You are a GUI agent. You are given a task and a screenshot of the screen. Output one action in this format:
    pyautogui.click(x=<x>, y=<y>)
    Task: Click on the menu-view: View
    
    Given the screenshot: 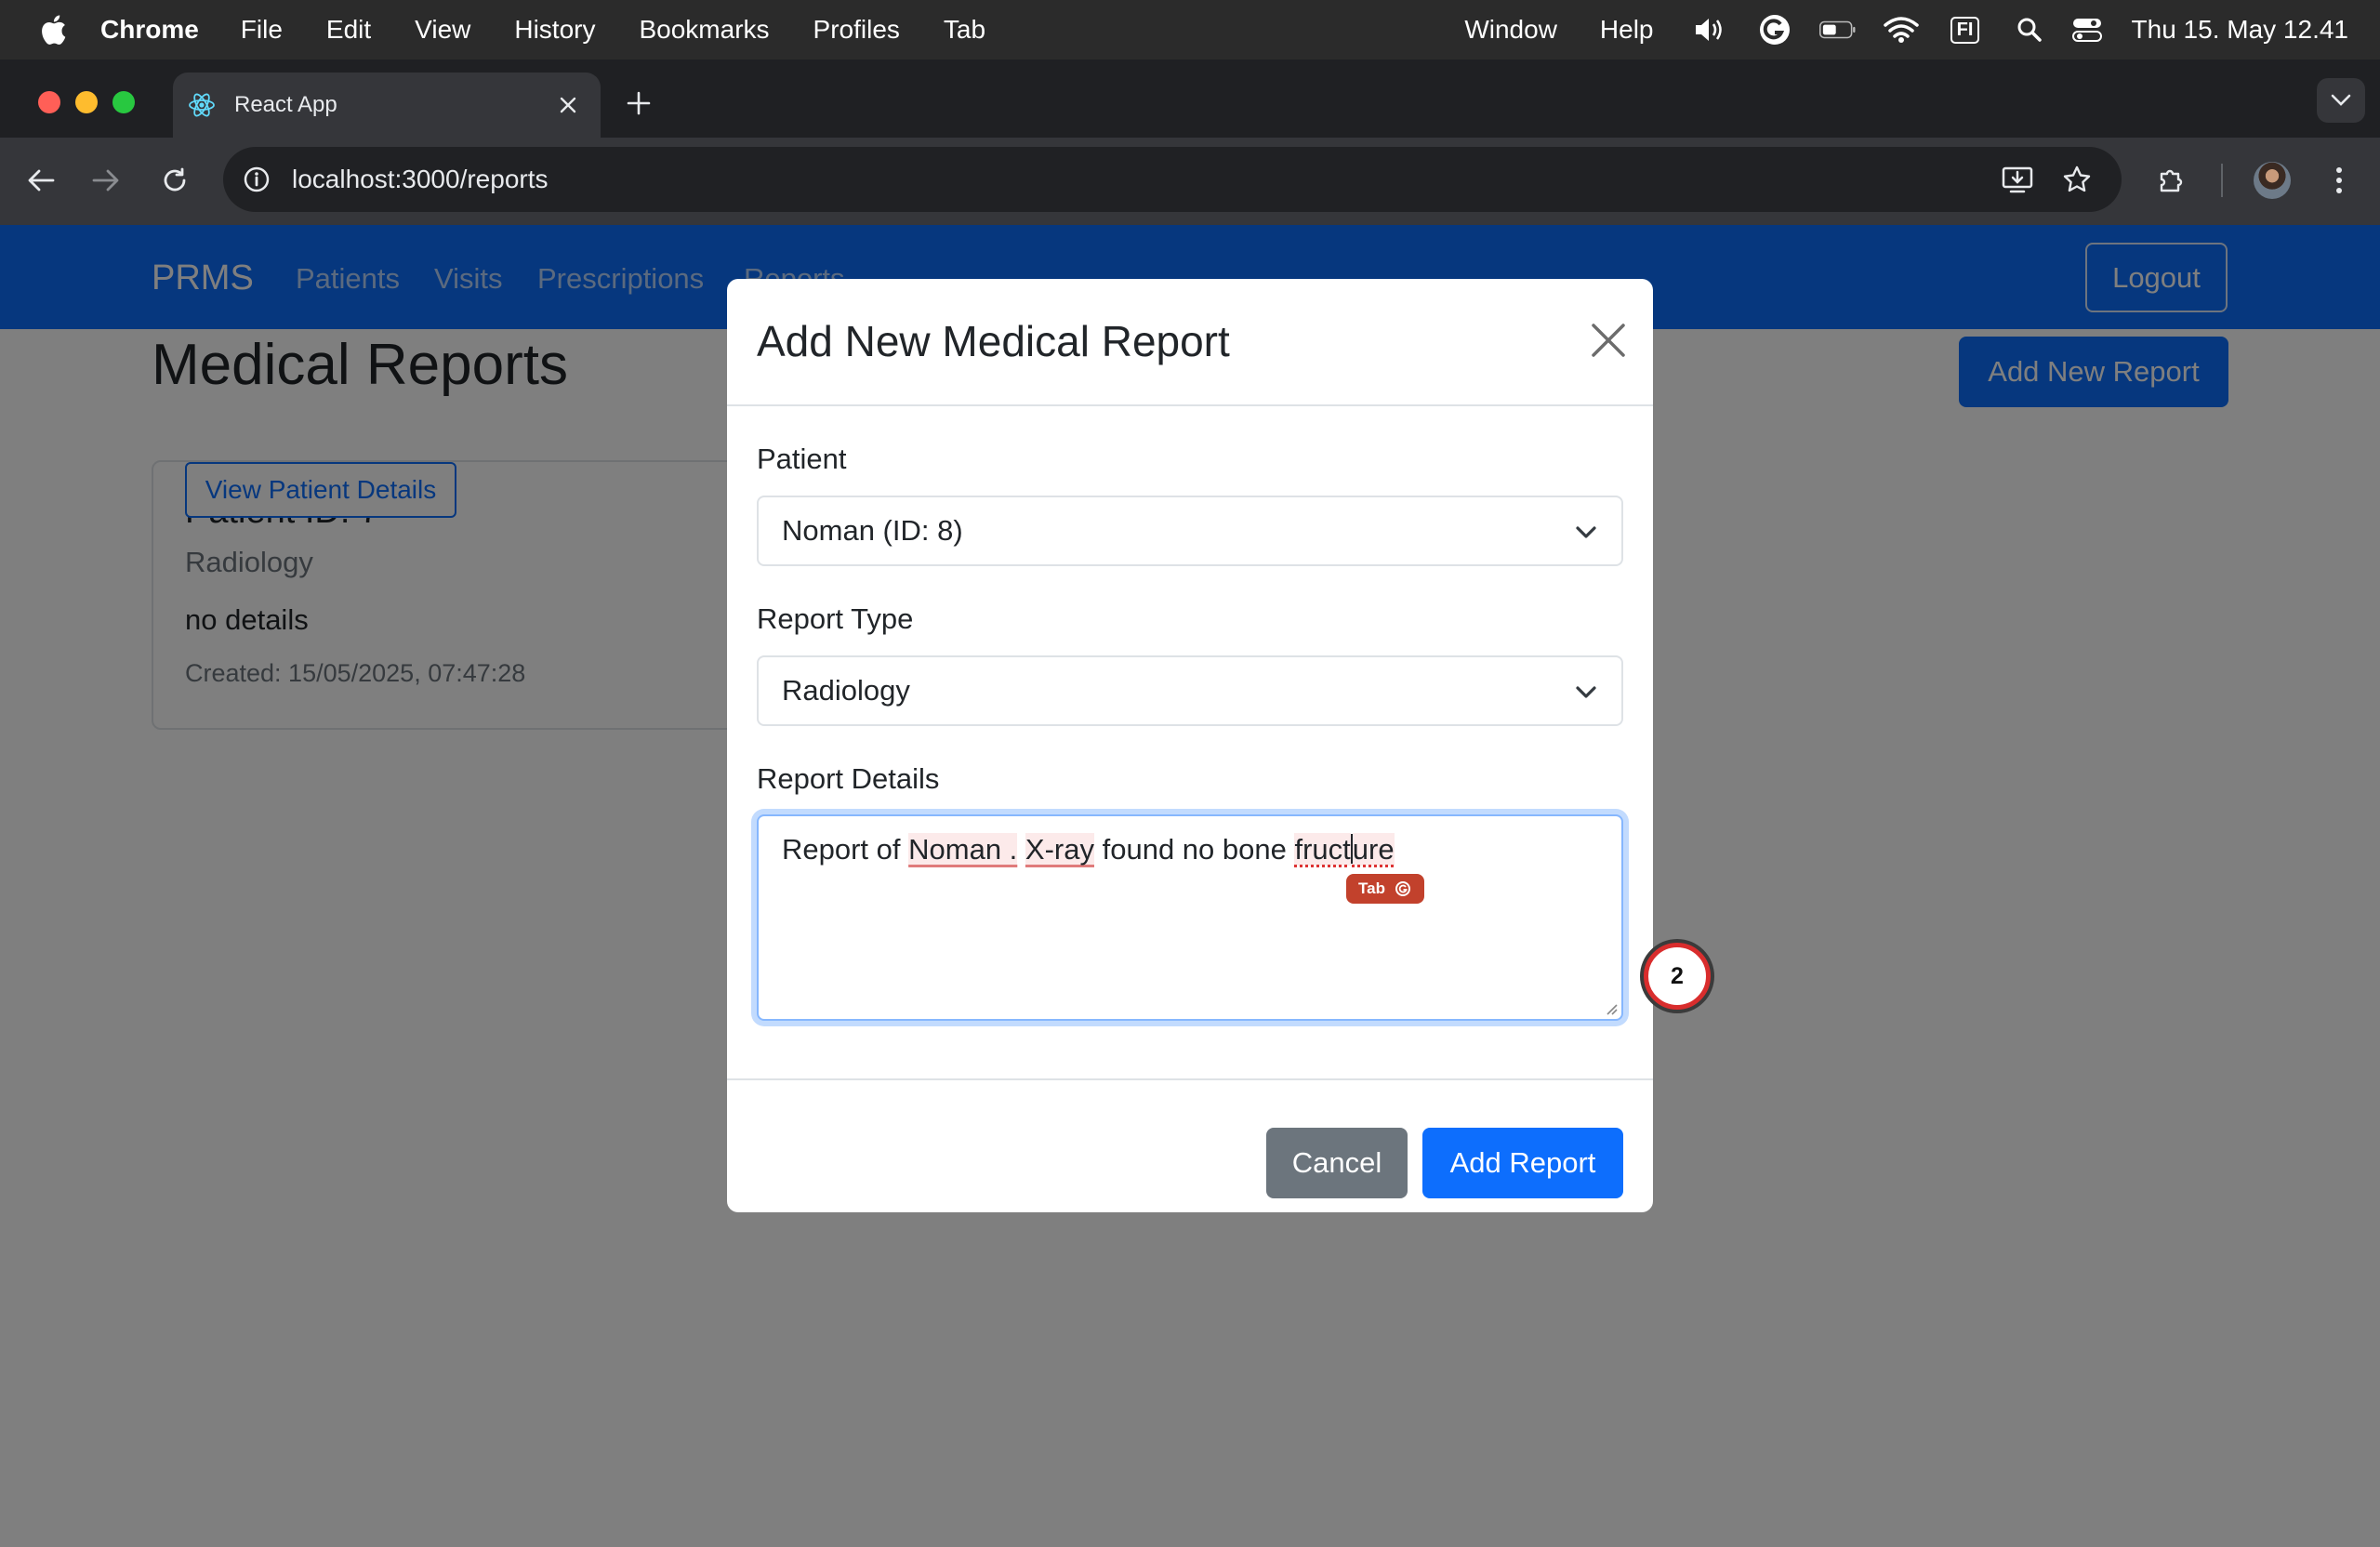 What is the action you would take?
    pyautogui.click(x=442, y=30)
    